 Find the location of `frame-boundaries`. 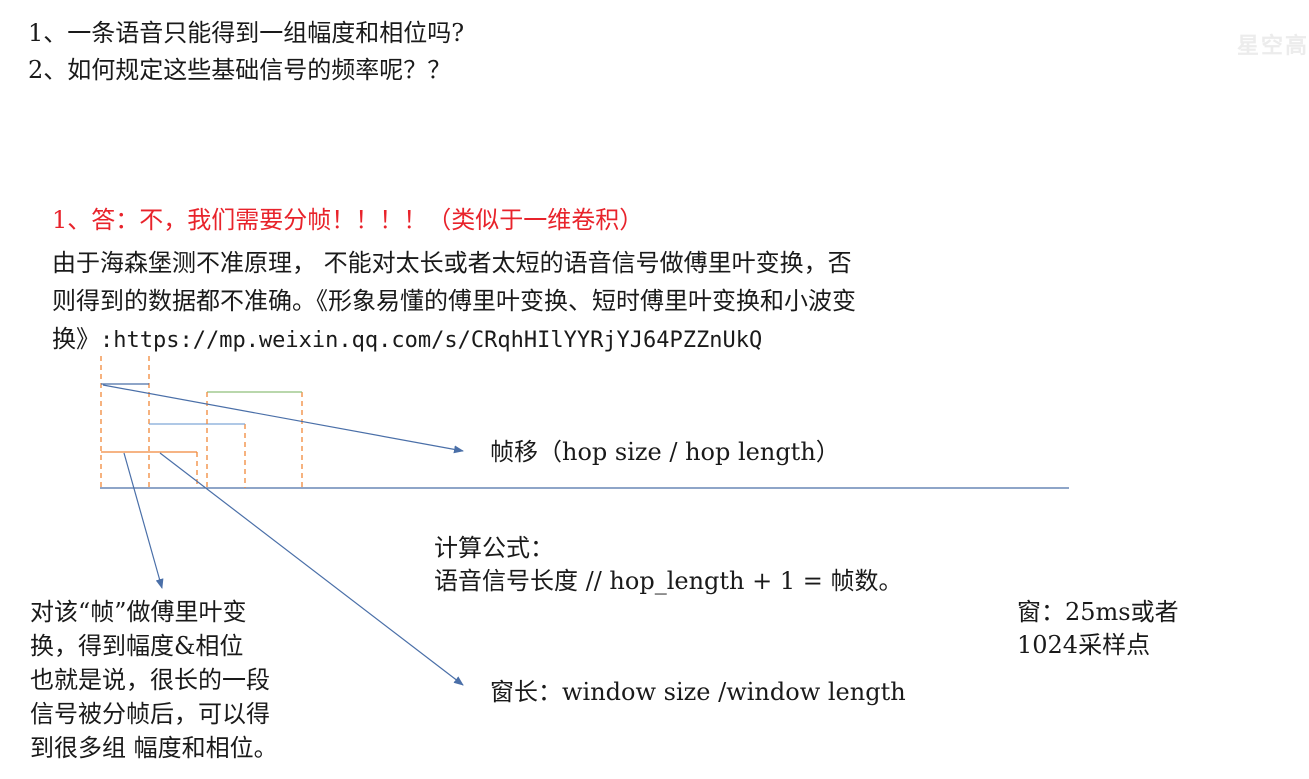

frame-boundaries is located at coordinates (201, 422).